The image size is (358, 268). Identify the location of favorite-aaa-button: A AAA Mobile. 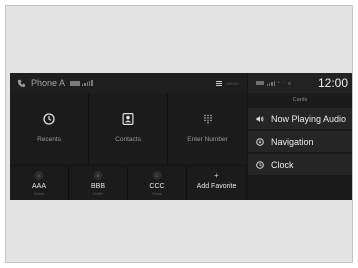
(39, 183).